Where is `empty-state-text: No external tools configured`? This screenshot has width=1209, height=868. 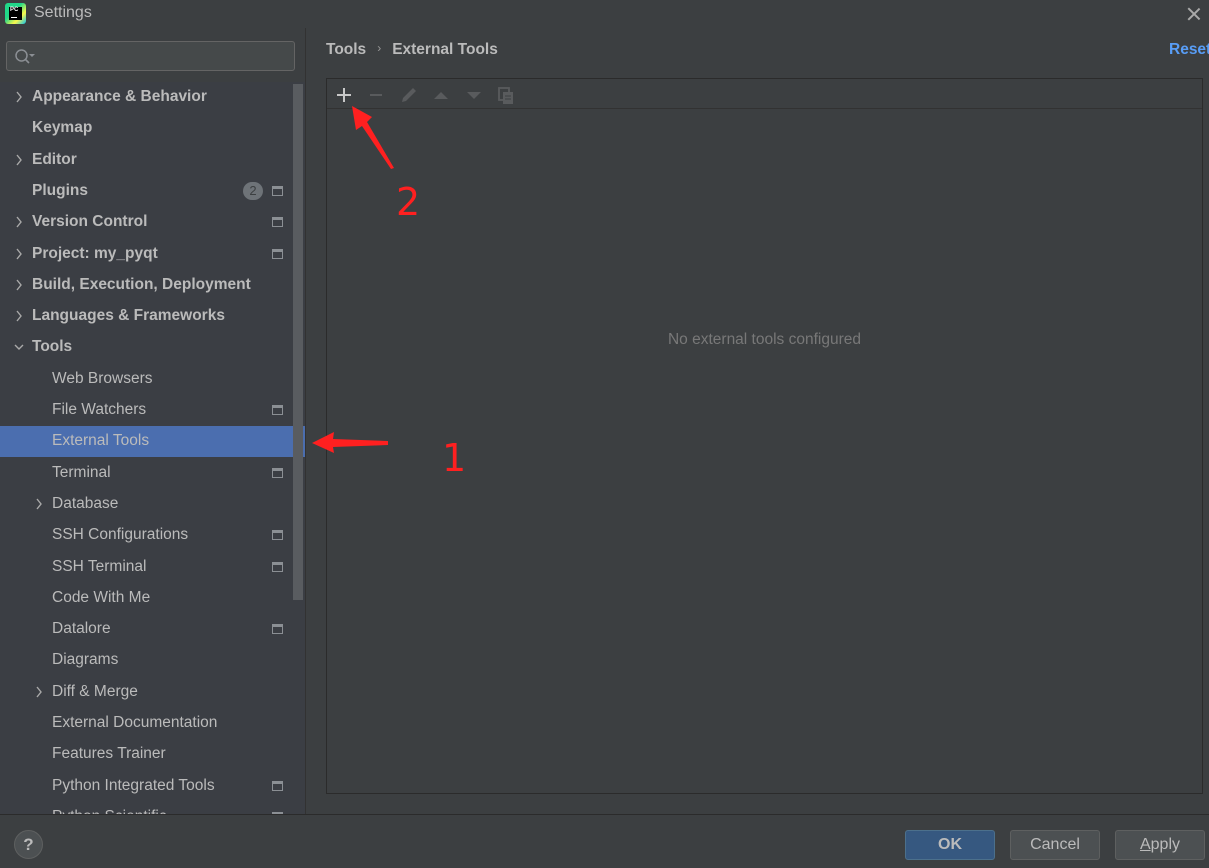
empty-state-text: No external tools configured is located at coordinates (764, 339).